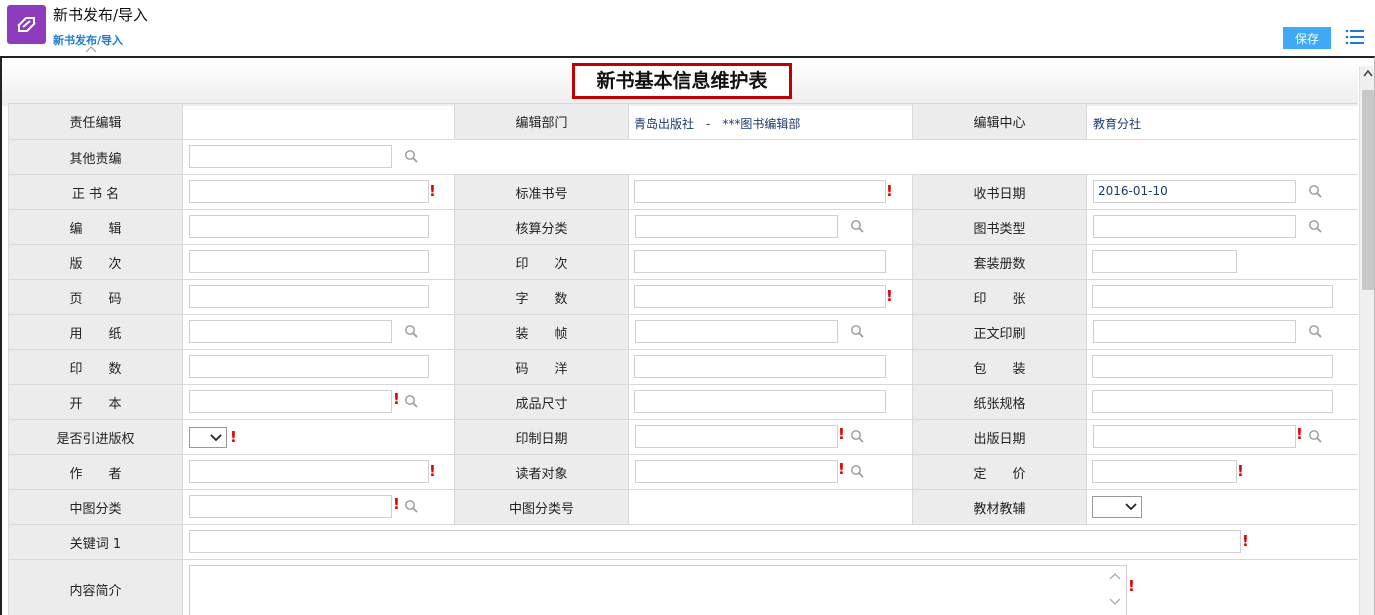 The width and height of the screenshot is (1375, 615). Describe the element at coordinates (736, 226) in the screenshot. I see `accounting-class-input` at that location.